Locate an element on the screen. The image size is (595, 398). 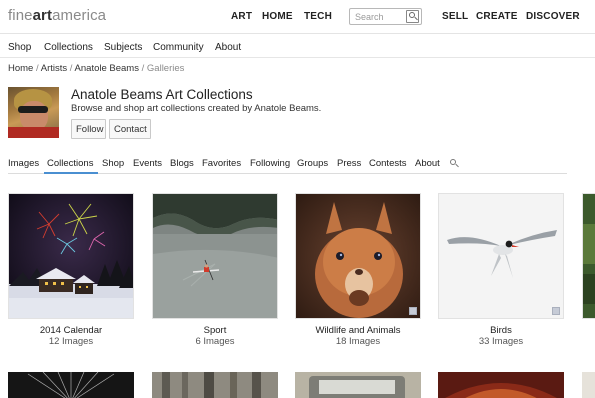
nav-tech: TECH is located at coordinates (318, 16).